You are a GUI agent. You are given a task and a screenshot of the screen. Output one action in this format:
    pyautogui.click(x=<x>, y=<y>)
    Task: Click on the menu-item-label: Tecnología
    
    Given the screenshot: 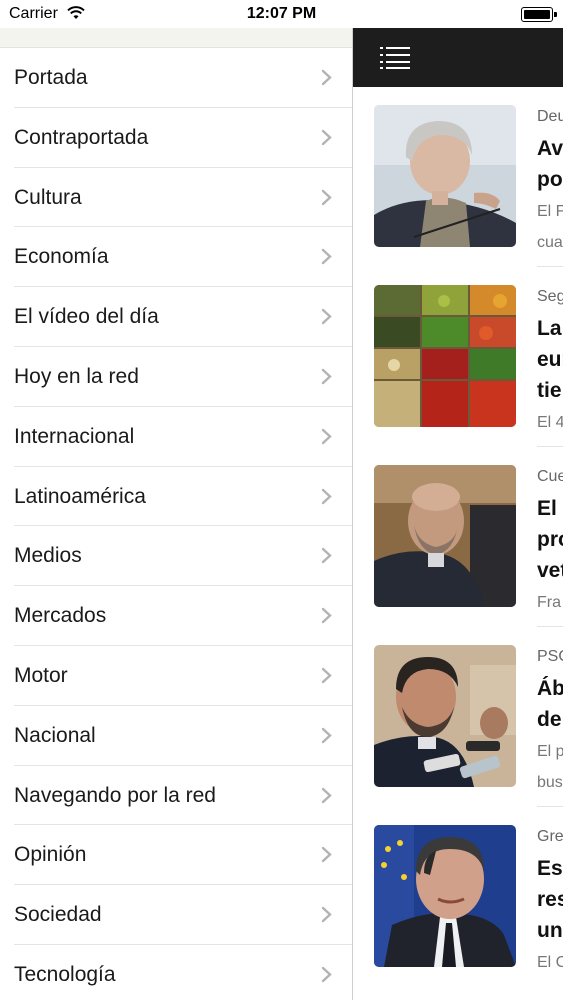 What is the action you would take?
    pyautogui.click(x=65, y=974)
    